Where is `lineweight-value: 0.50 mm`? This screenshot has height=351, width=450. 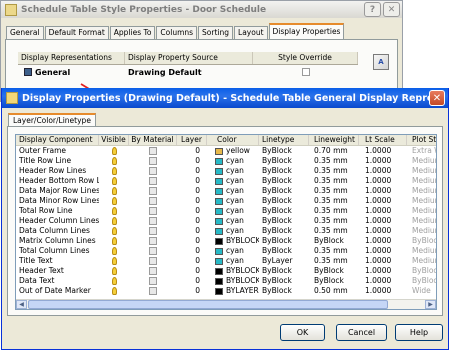 lineweight-value: 0.50 mm is located at coordinates (334, 291).